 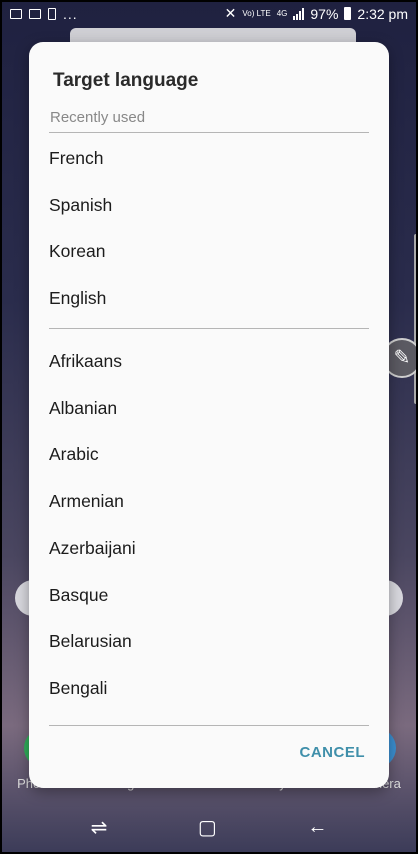 What do you see at coordinates (85, 361) in the screenshot?
I see `language-item-afrikaans: Afrikaans` at bounding box center [85, 361].